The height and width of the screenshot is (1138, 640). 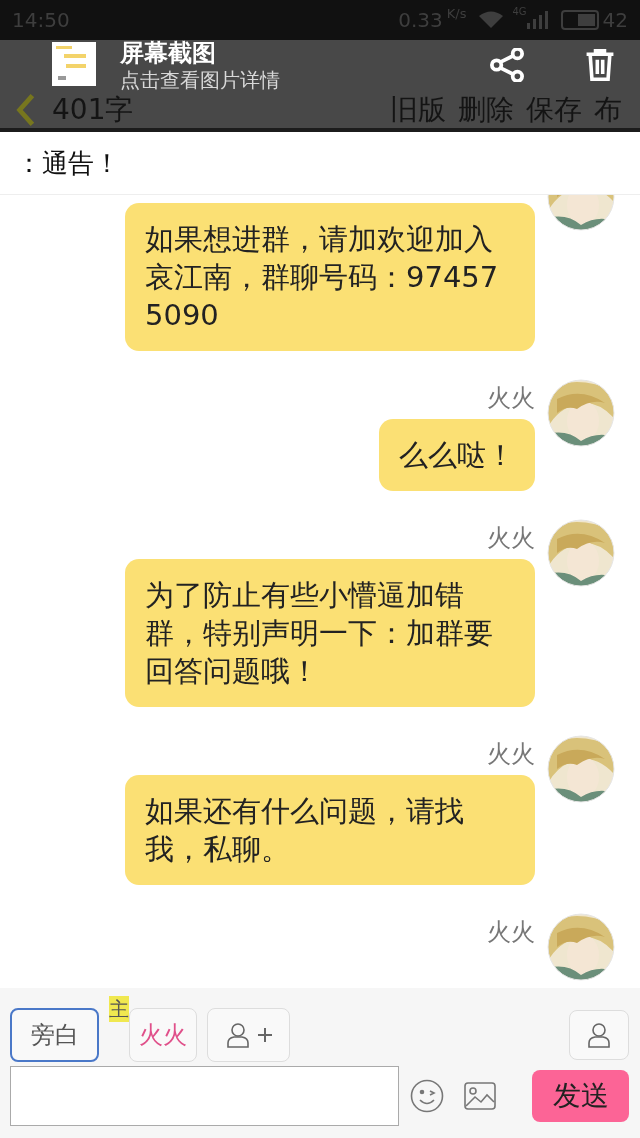 I want to click on message-bubble: 为了防止有些小懵逼加错群，特别声明一下：加群要回答问题哦！, so click(x=330, y=633).